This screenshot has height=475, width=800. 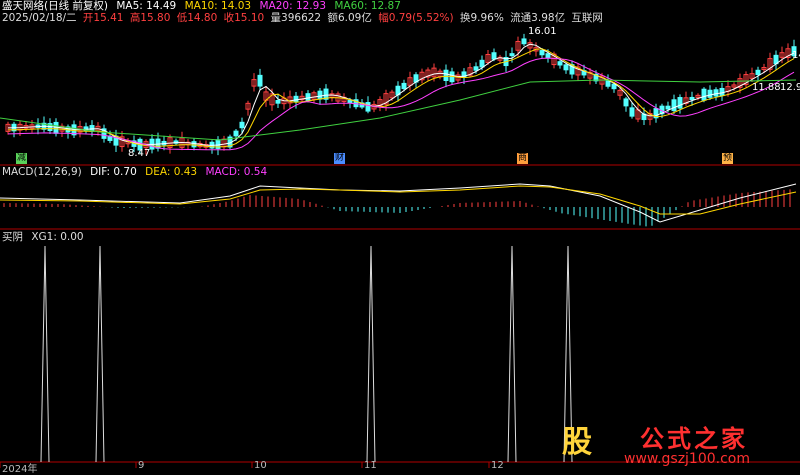 What do you see at coordinates (687, 459) in the screenshot?
I see `watermark-url: www.gszj100.com` at bounding box center [687, 459].